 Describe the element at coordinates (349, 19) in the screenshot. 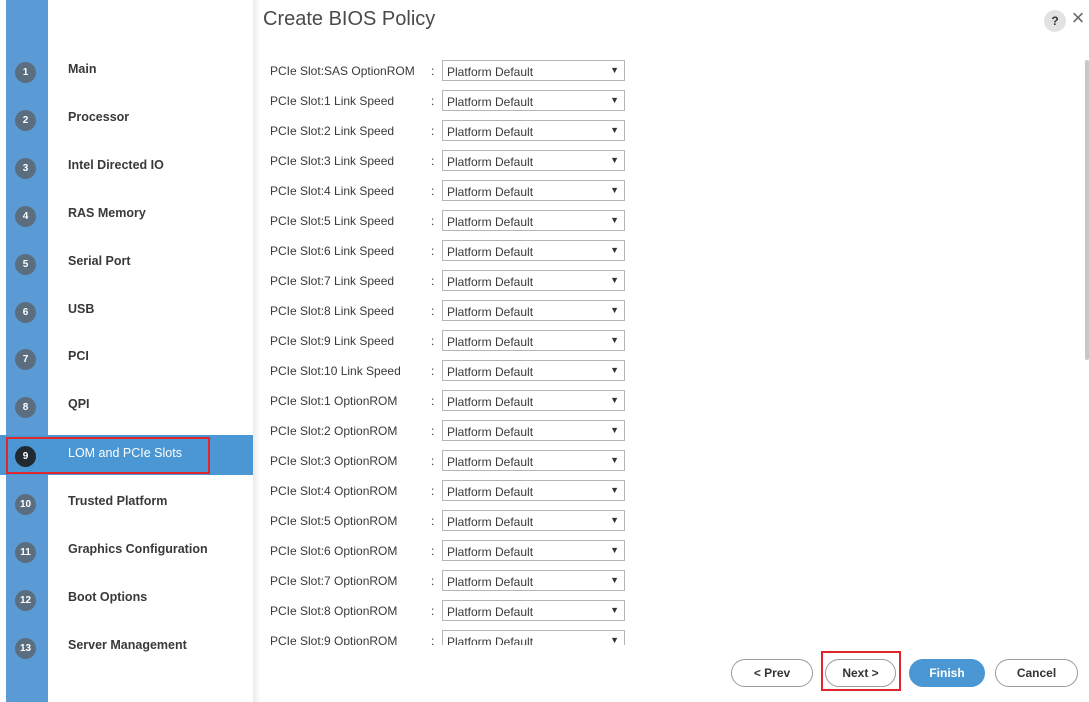

I see `dialog-title: Create BIOS Policy` at that location.